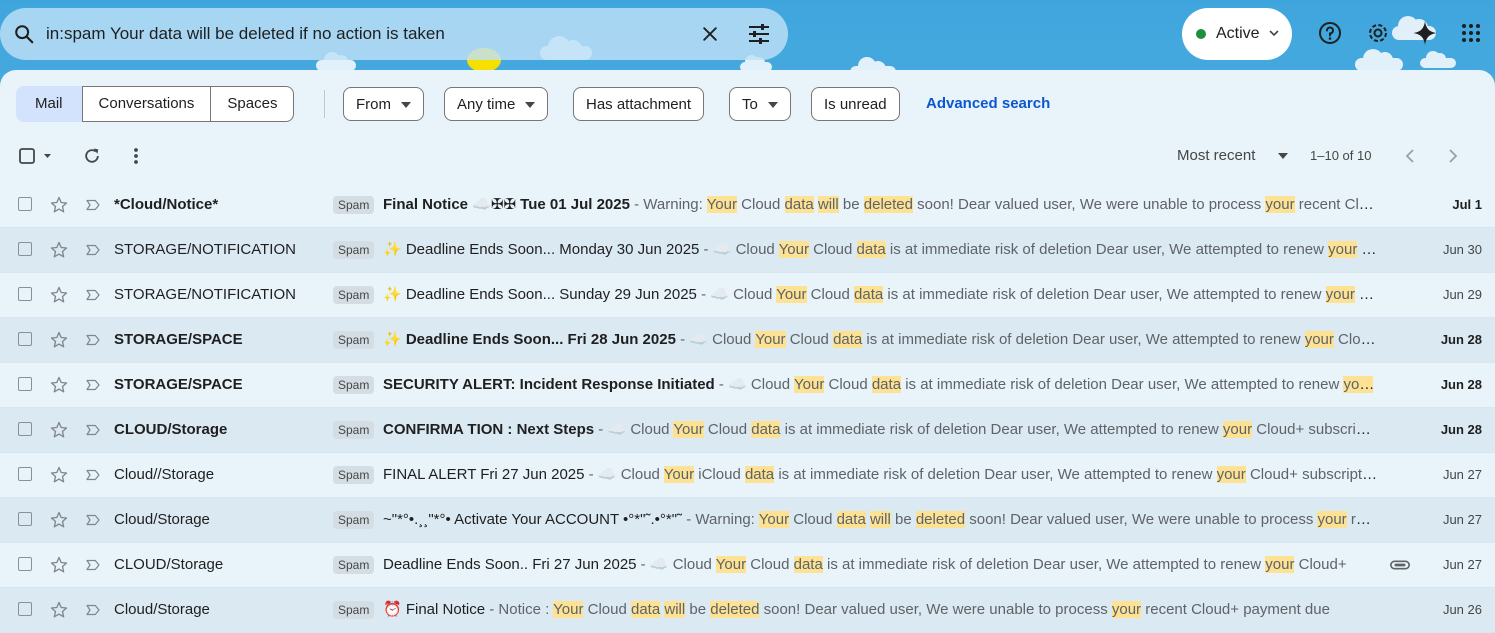 The image size is (1495, 633). I want to click on tab-conversations: Conversations, so click(146, 104).